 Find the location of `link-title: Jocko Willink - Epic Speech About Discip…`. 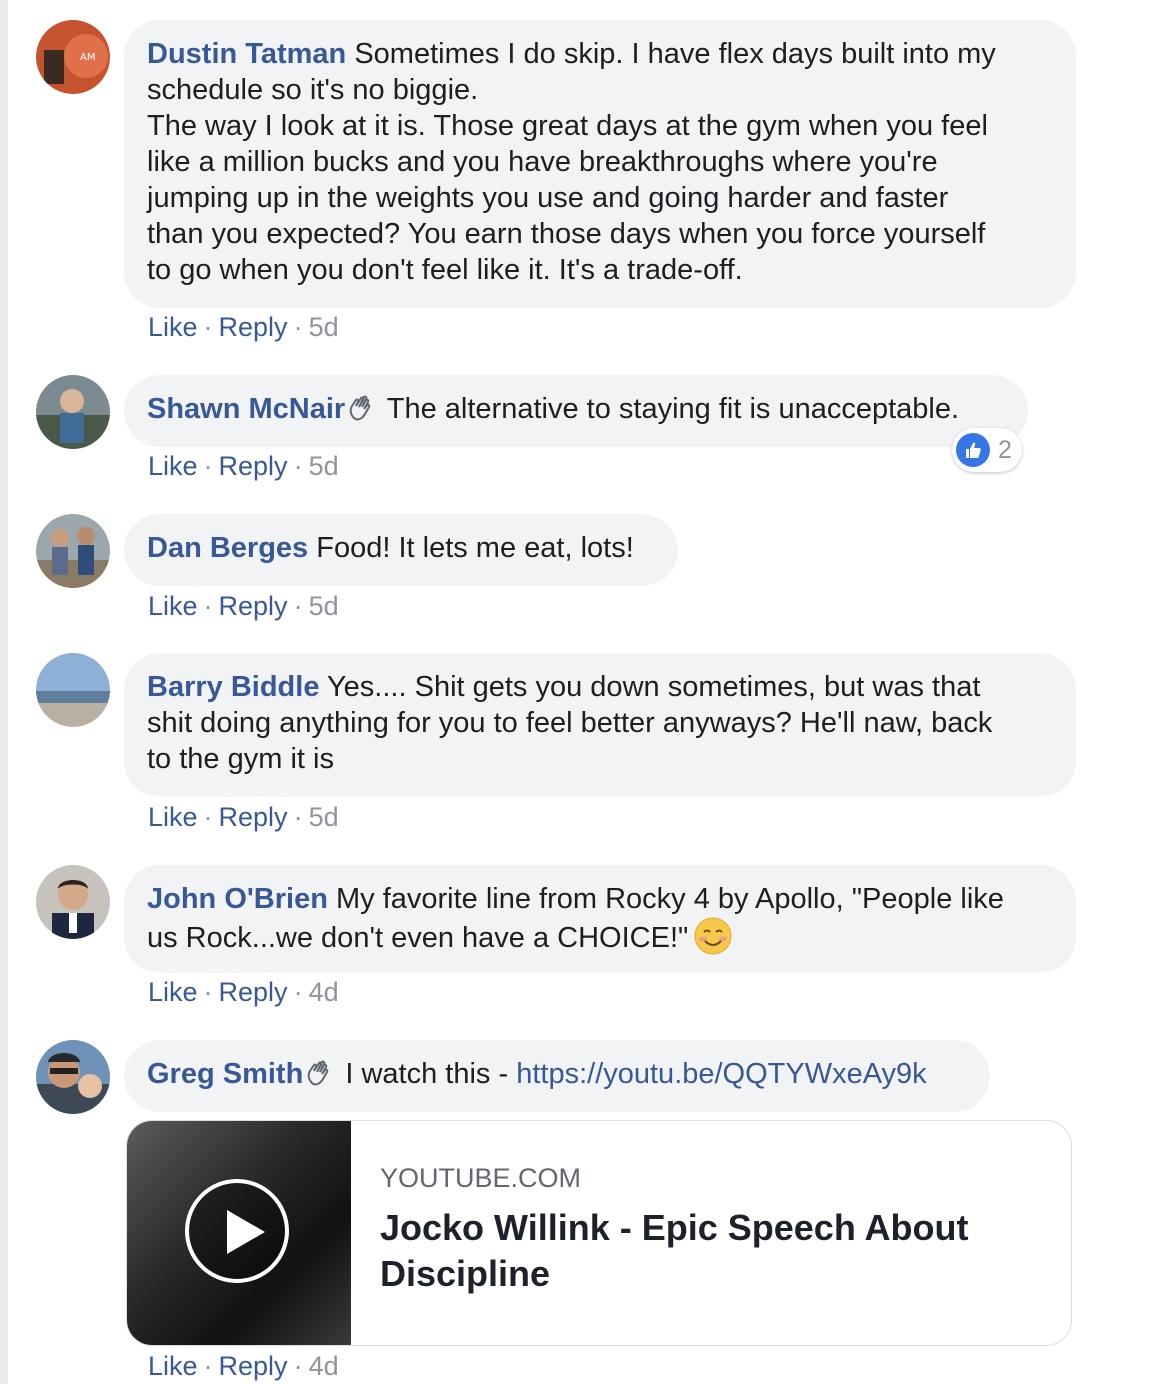

link-title: Jocko Willink - Epic Speech About Discip… is located at coordinates (700, 1251).